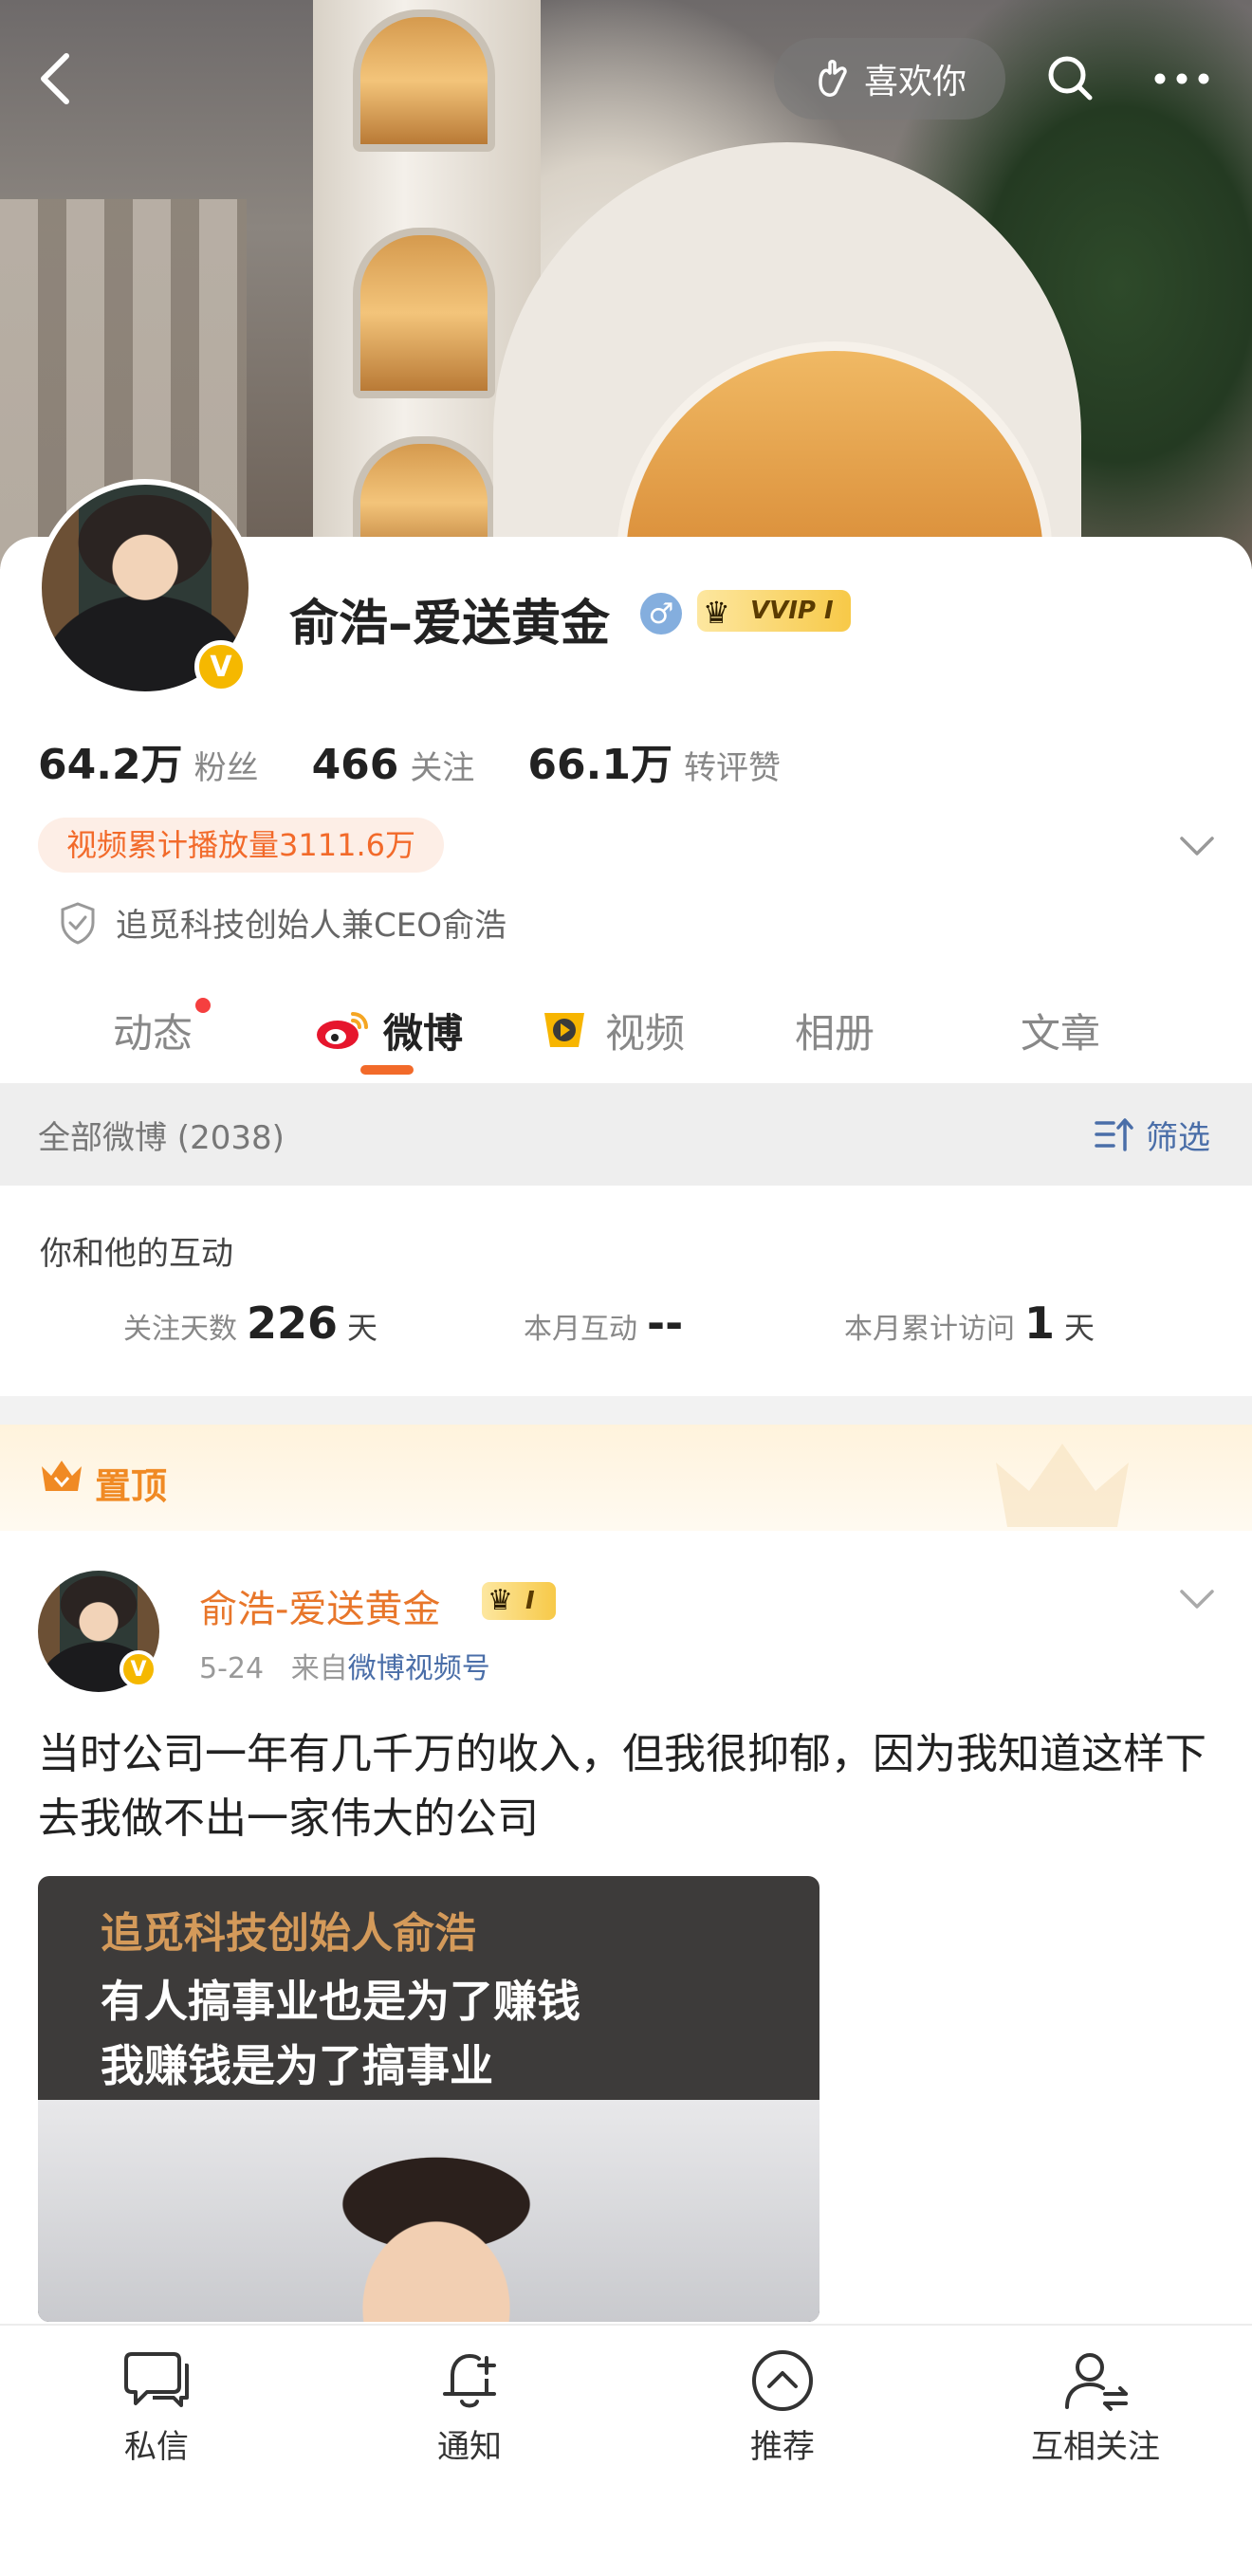 Image resolution: width=1252 pixels, height=2576 pixels. What do you see at coordinates (1095, 2447) in the screenshot?
I see `bottom-label: 互相关注` at bounding box center [1095, 2447].